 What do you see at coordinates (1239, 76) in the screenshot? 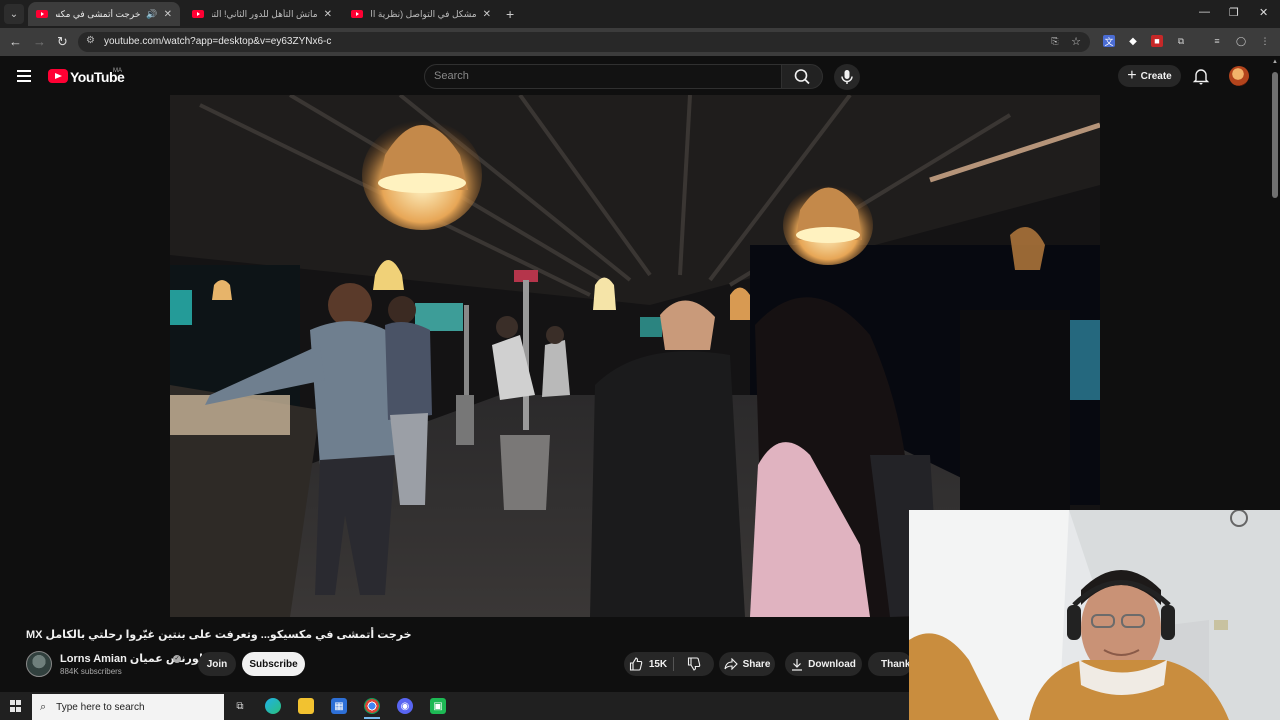
I see `account-avatar` at bounding box center [1239, 76].